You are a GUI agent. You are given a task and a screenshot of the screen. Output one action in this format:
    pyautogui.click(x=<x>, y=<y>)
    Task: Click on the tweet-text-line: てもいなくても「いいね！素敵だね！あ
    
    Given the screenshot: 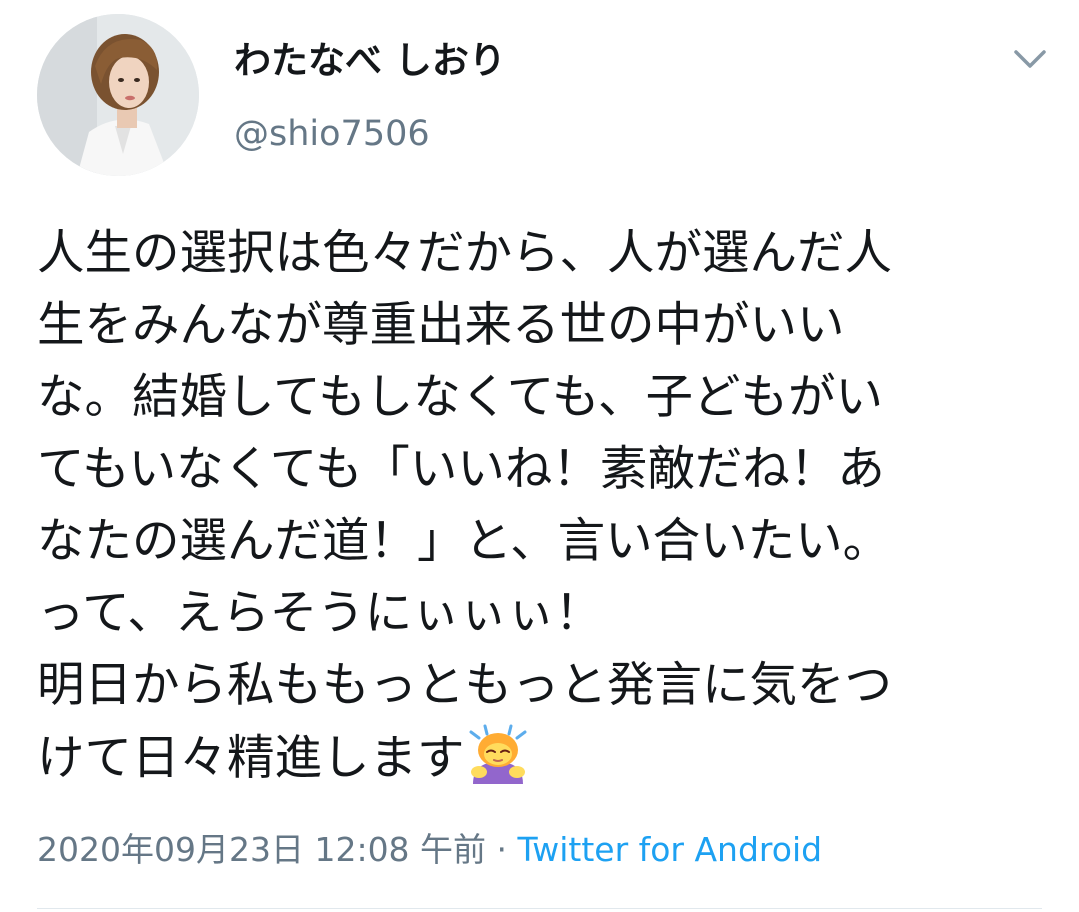 What is the action you would take?
    pyautogui.click(x=461, y=469)
    